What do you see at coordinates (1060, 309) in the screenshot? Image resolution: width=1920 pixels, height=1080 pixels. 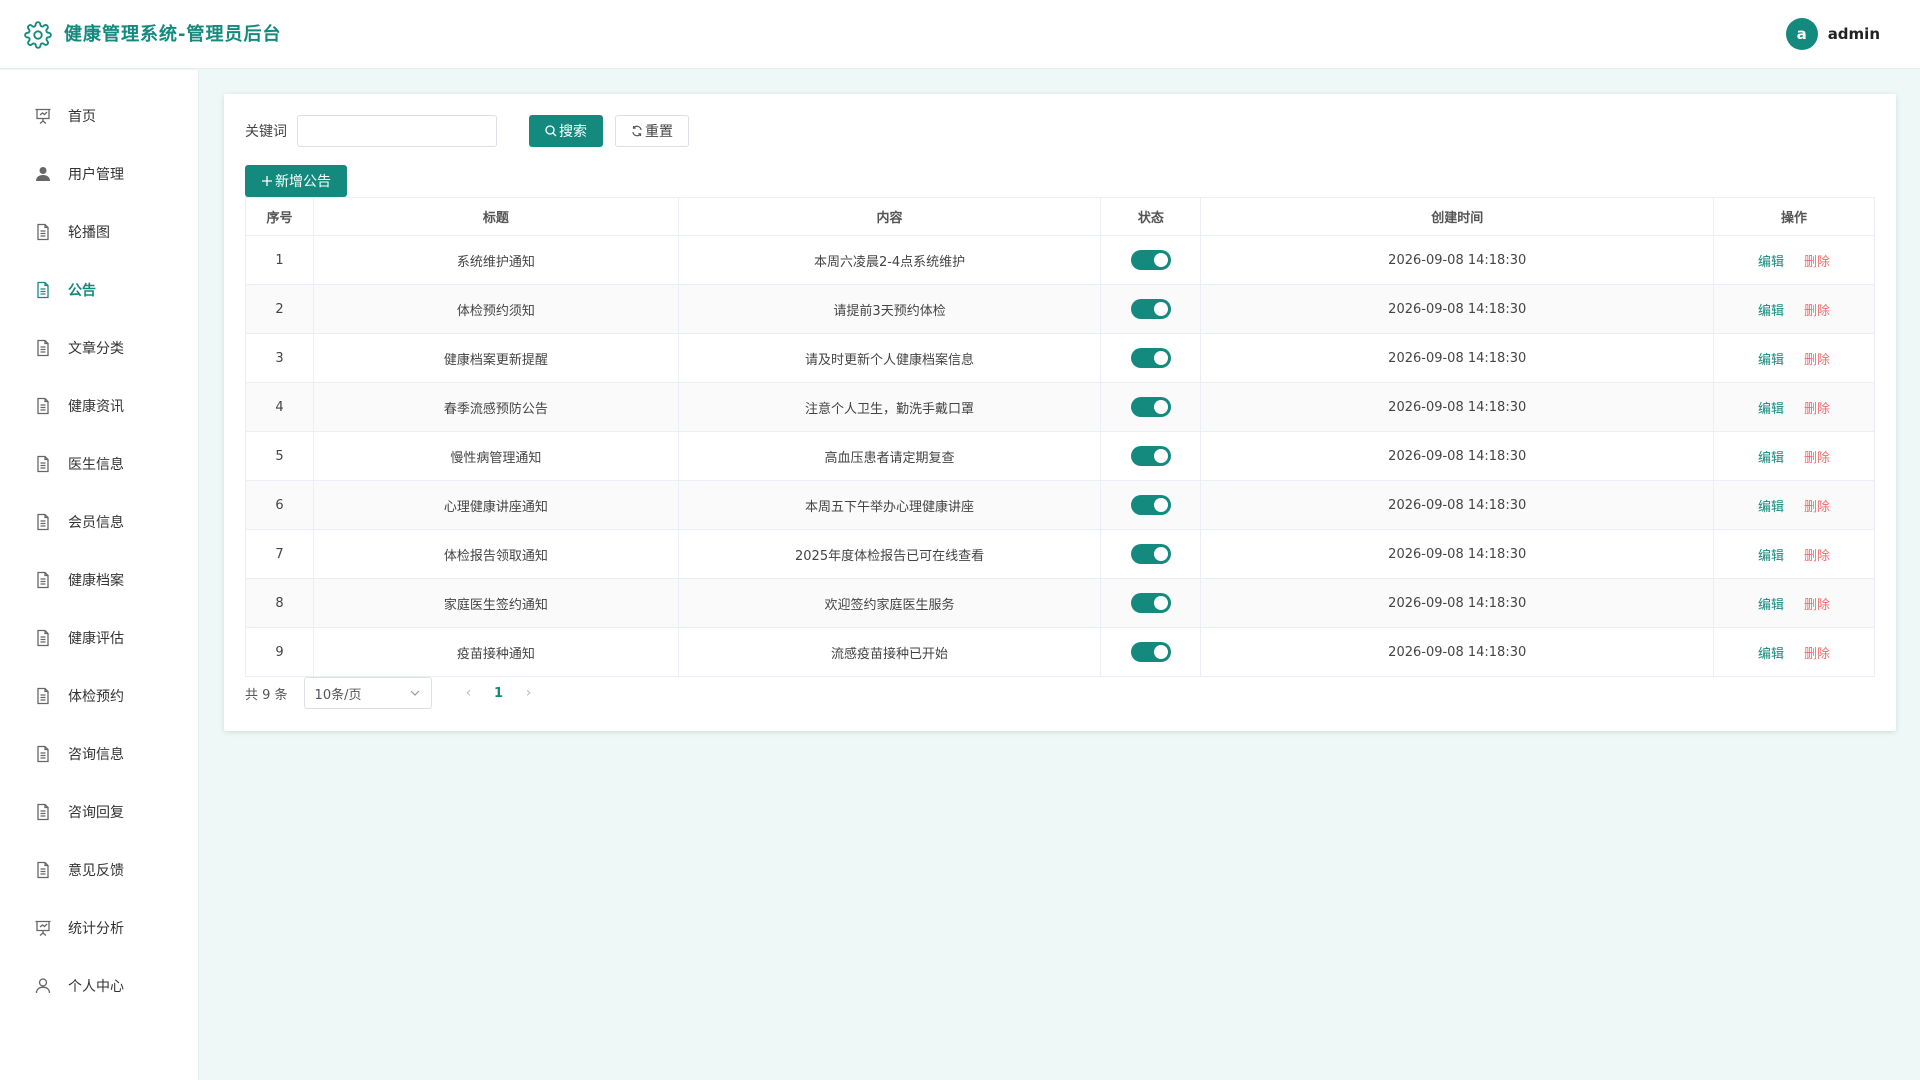 I see `table-row: 2 体检预约须知 请提前3天预约体检 2026-09-08 14:18:30 编辑 删除` at bounding box center [1060, 309].